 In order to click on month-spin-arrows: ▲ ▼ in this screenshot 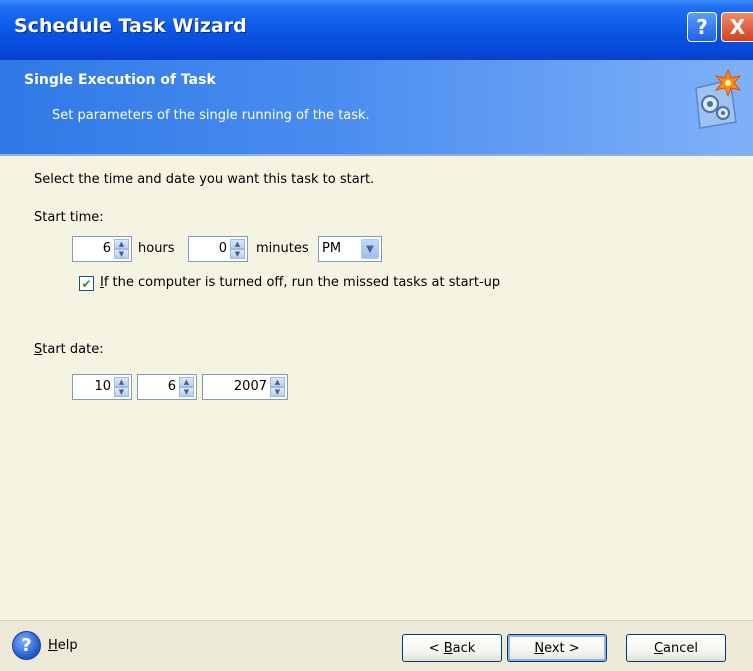, I will do `click(121, 387)`.